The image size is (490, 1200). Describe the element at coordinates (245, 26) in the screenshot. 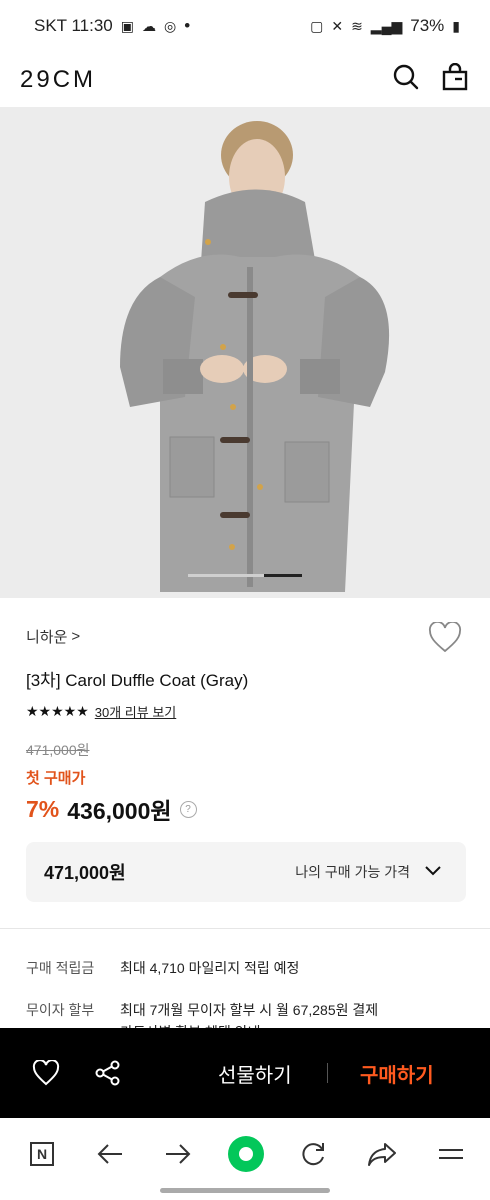

I see `status-bar: SKT 11:30 ▣ ☁ ◎ • ▢ ✕ ≋ ▂▄▆ 73% ▮` at that location.